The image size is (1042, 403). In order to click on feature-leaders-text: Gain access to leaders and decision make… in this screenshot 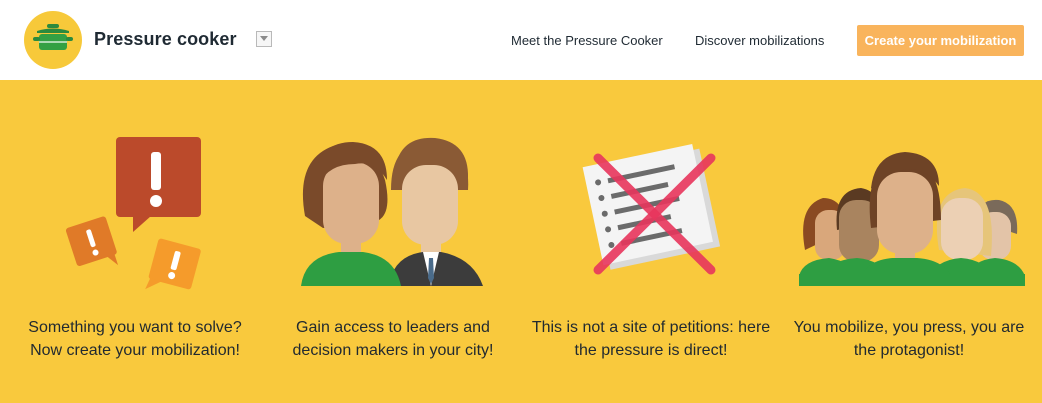, I will do `click(393, 339)`.